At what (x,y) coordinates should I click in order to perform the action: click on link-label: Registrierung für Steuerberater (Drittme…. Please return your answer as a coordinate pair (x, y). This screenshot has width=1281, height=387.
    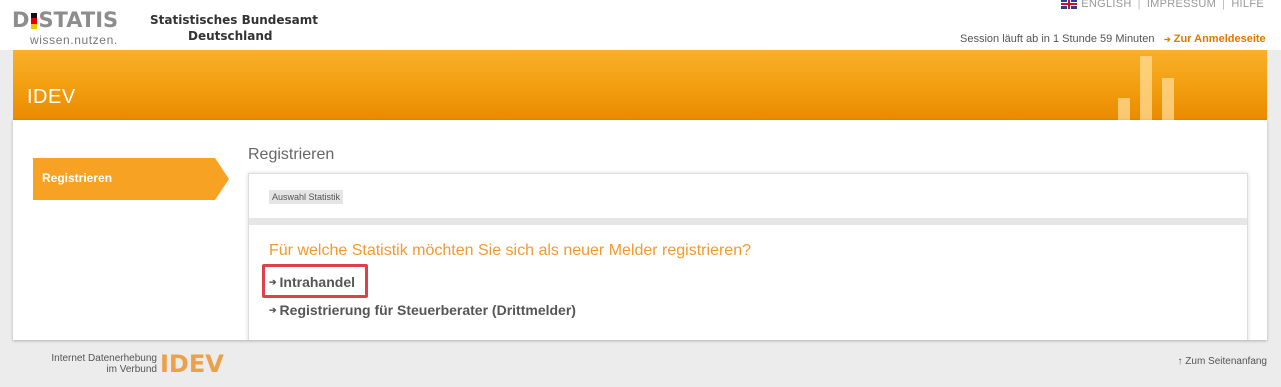
    Looking at the image, I should click on (427, 310).